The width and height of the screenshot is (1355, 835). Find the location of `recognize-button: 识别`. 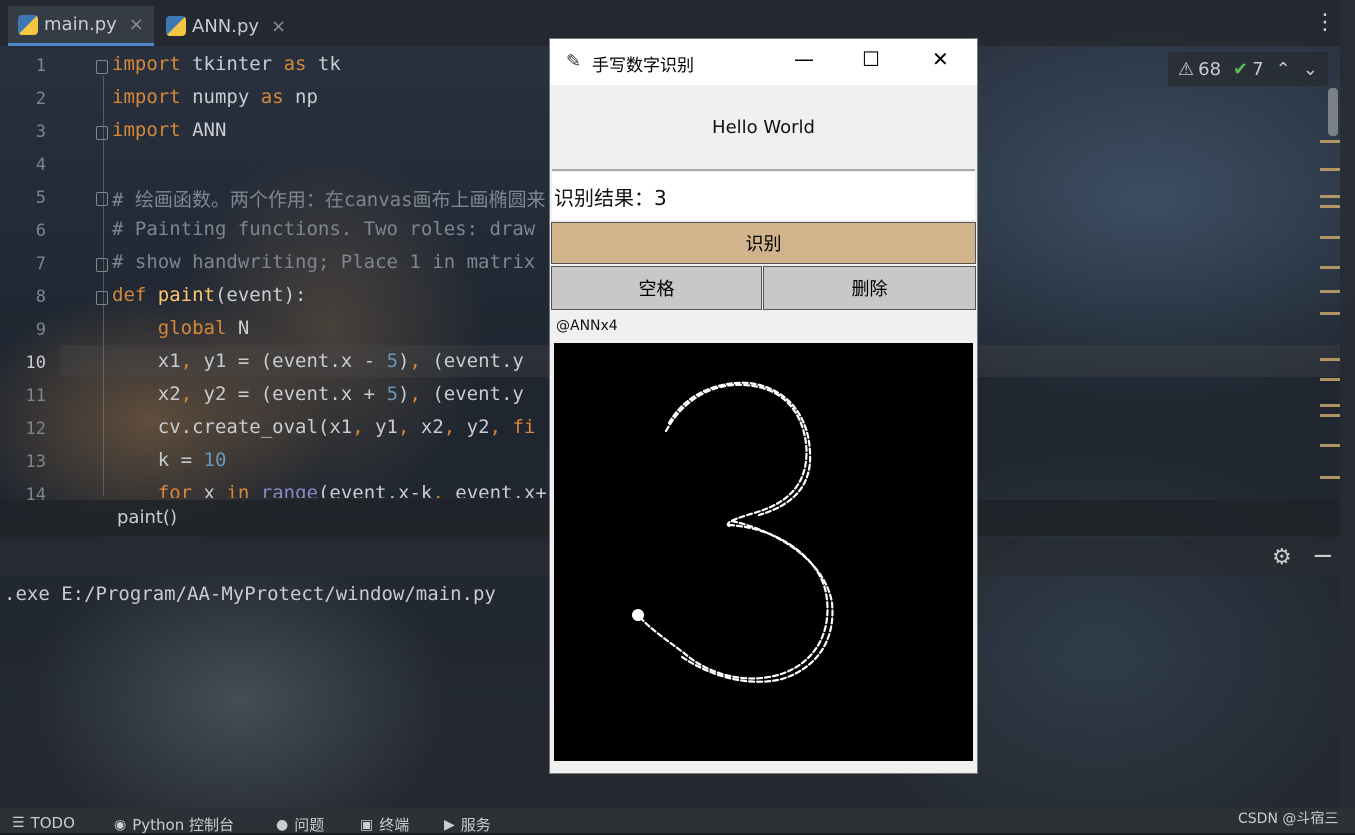

recognize-button: 识别 is located at coordinates (763, 243).